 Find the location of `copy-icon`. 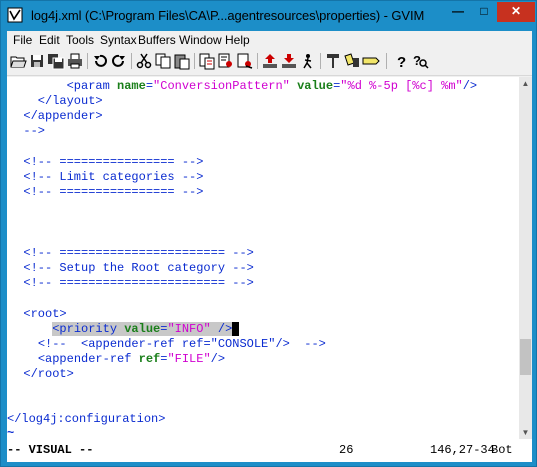

copy-icon is located at coordinates (163, 61).